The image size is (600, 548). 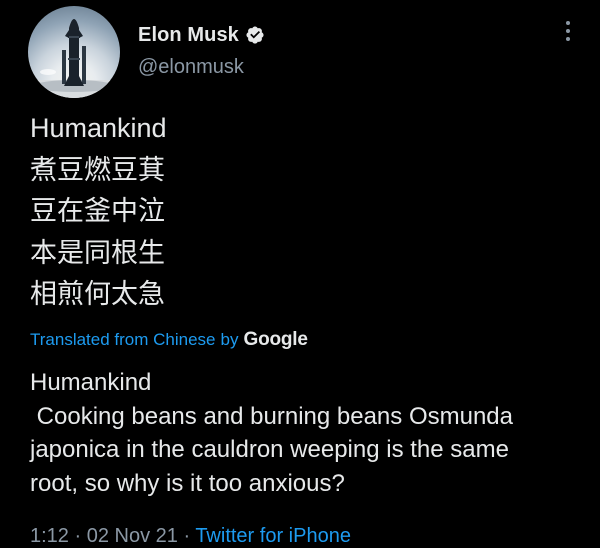 What do you see at coordinates (275, 339) in the screenshot?
I see `google-logo: Google` at bounding box center [275, 339].